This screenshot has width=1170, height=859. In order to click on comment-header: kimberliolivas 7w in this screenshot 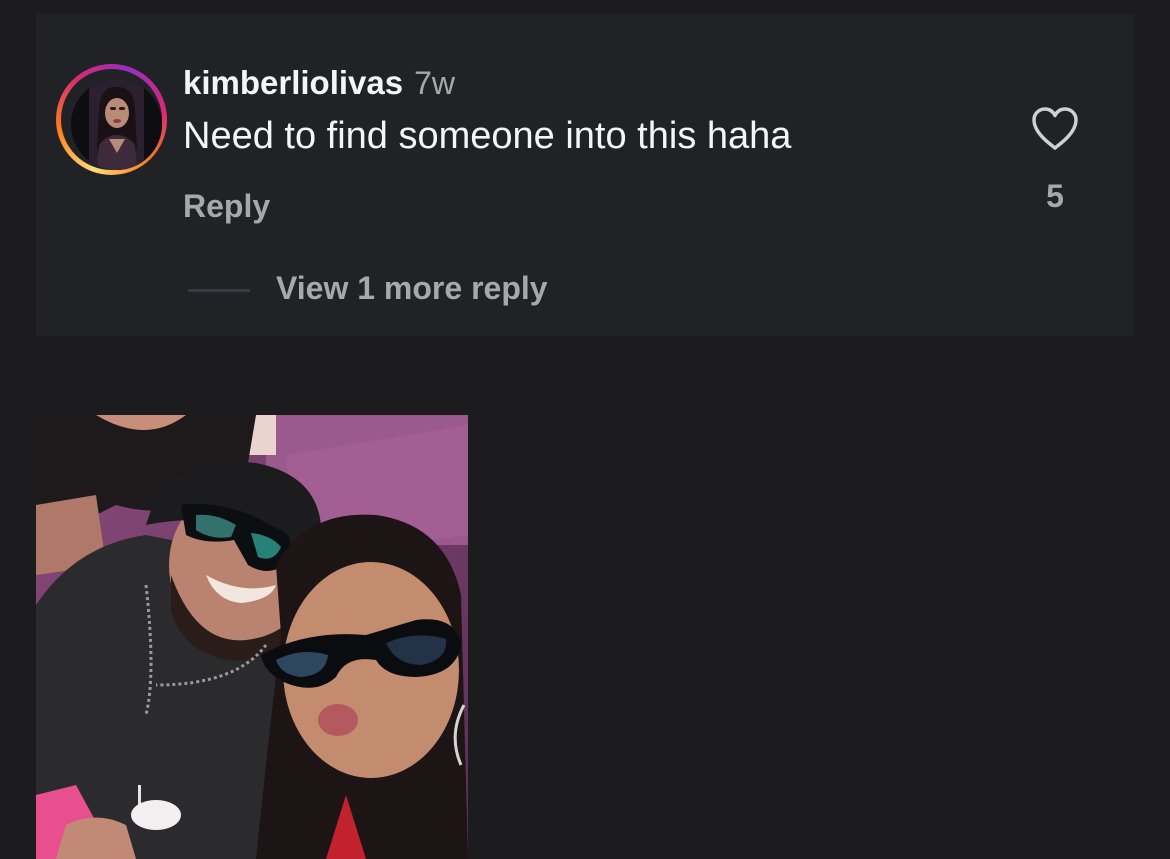, I will do `click(319, 84)`.